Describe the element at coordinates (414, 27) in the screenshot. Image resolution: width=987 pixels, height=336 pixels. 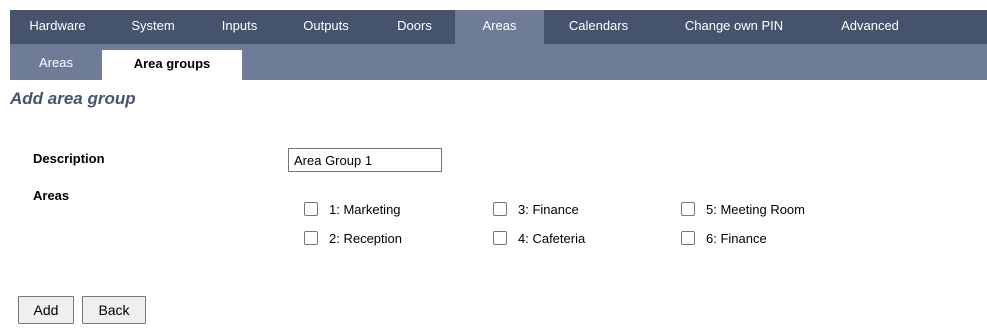
I see `tab-doors: Doors` at that location.